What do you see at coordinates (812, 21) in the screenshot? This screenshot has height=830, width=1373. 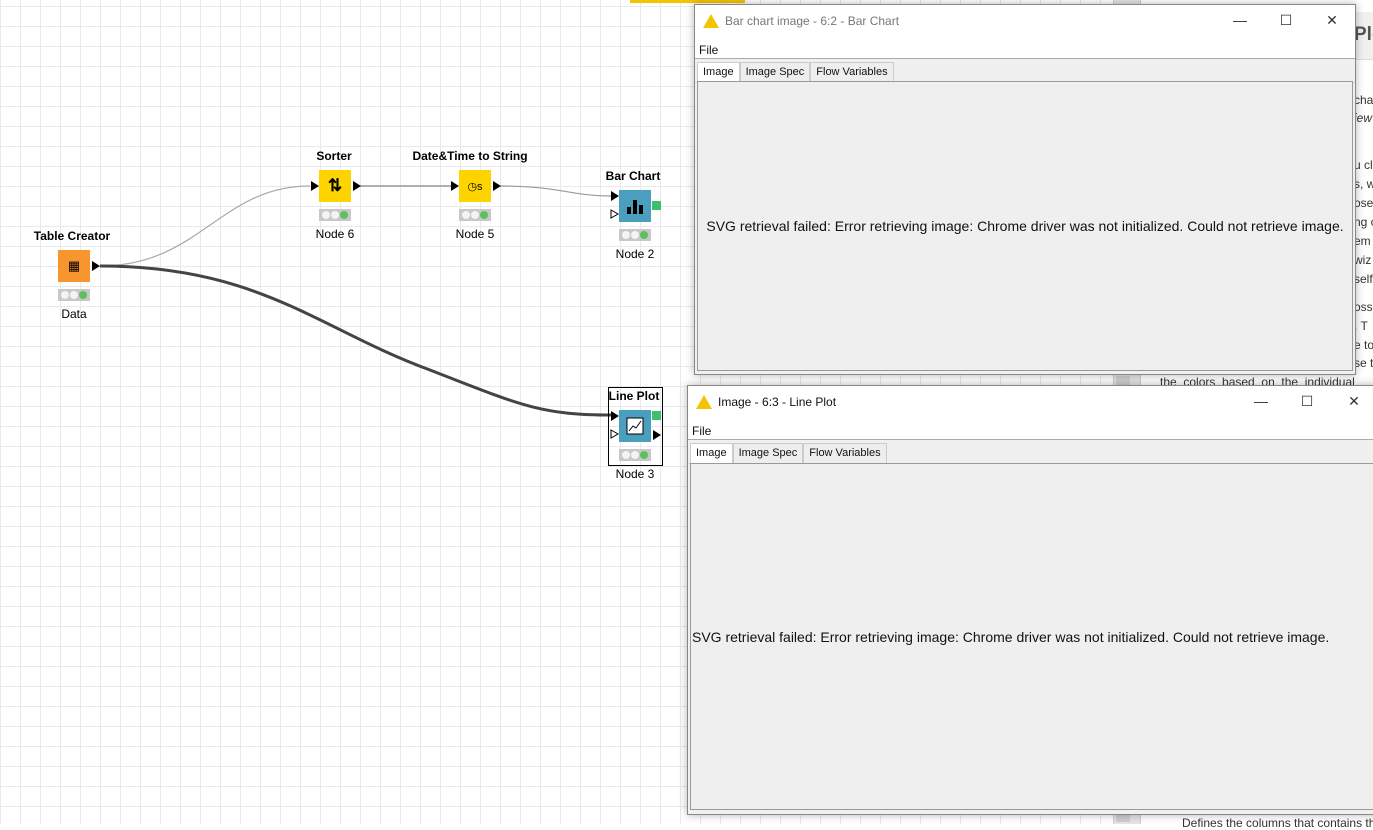 I see `window-title: Bar chart image - 6:2 - Bar Chart` at bounding box center [812, 21].